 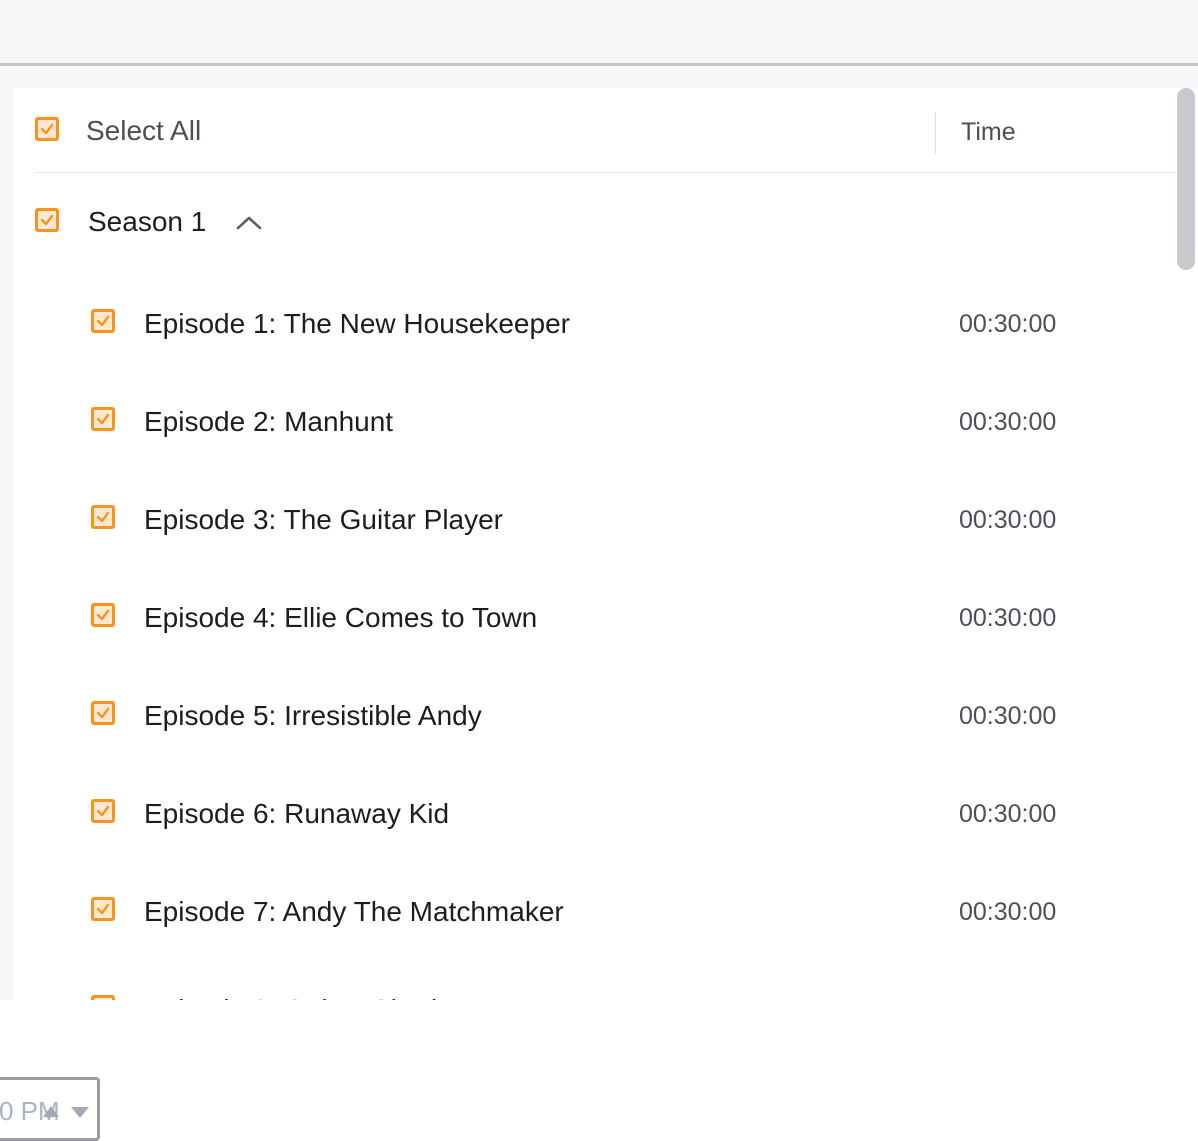 I want to click on episode-row: Episode 4: Ellie Comes to Town 00:30:00, so click(x=594, y=636).